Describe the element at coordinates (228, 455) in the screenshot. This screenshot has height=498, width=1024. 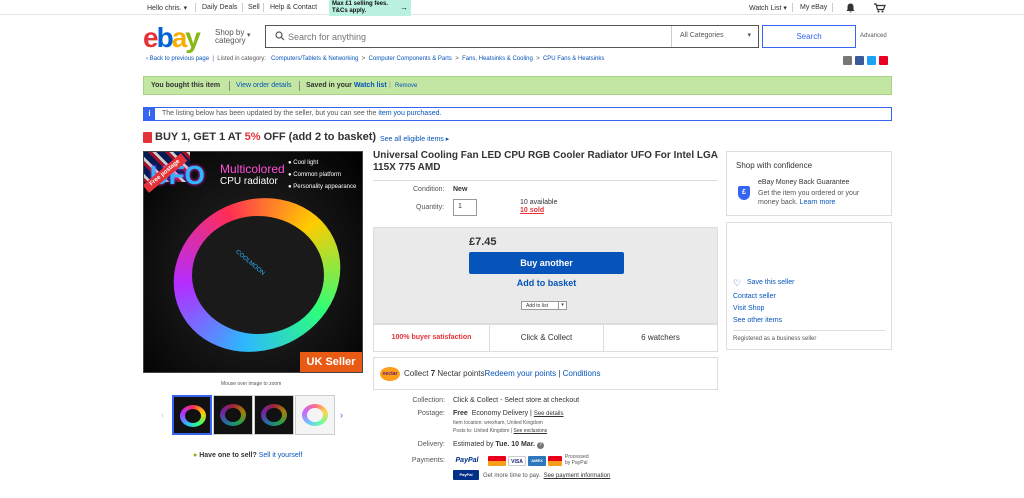
I see `sell-question: Have one to sell?` at that location.